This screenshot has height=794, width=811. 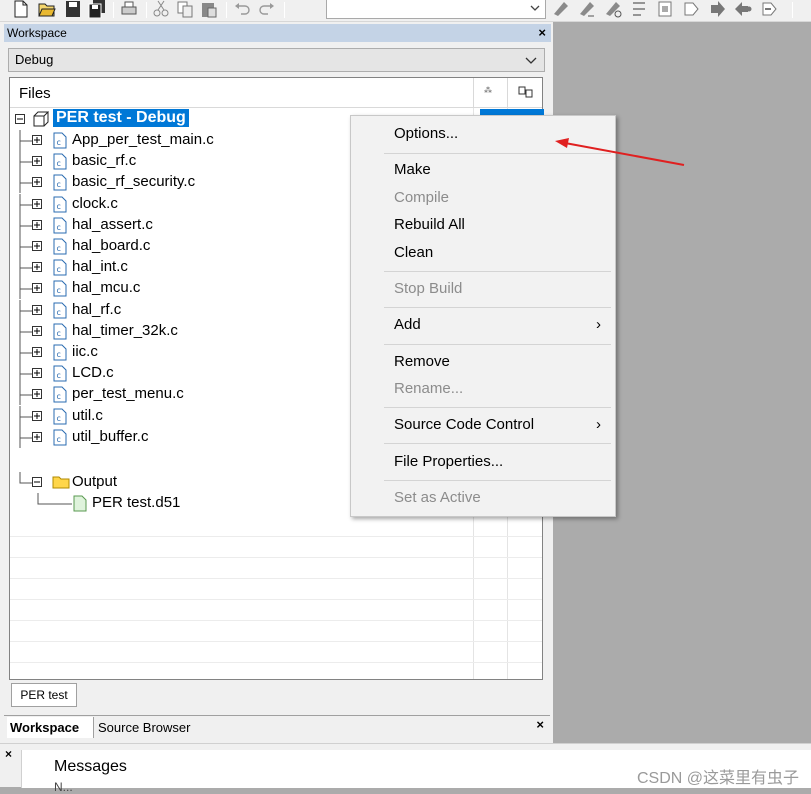 I want to click on workspace-tabs: Workspace Source Browser ×, so click(x=277, y=727).